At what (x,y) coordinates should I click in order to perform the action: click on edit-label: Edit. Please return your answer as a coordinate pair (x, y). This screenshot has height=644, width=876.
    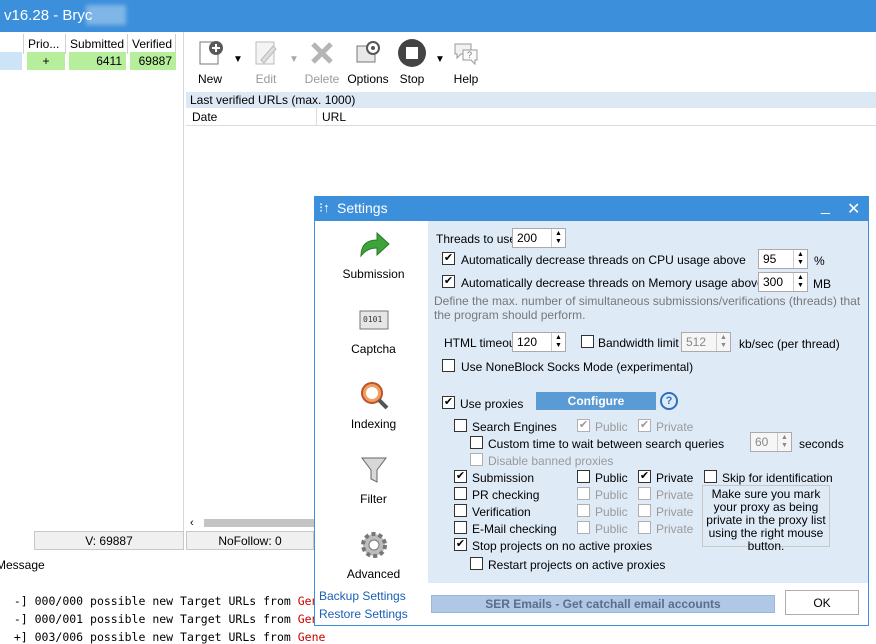
    Looking at the image, I should click on (266, 79).